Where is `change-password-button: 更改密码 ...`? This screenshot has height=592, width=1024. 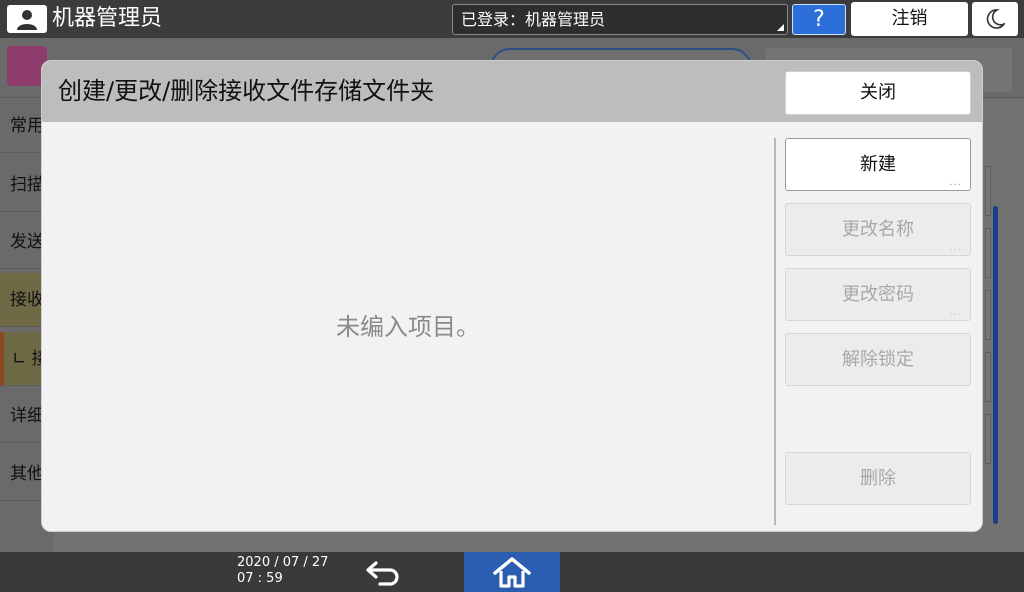 change-password-button: 更改密码 ... is located at coordinates (878, 294).